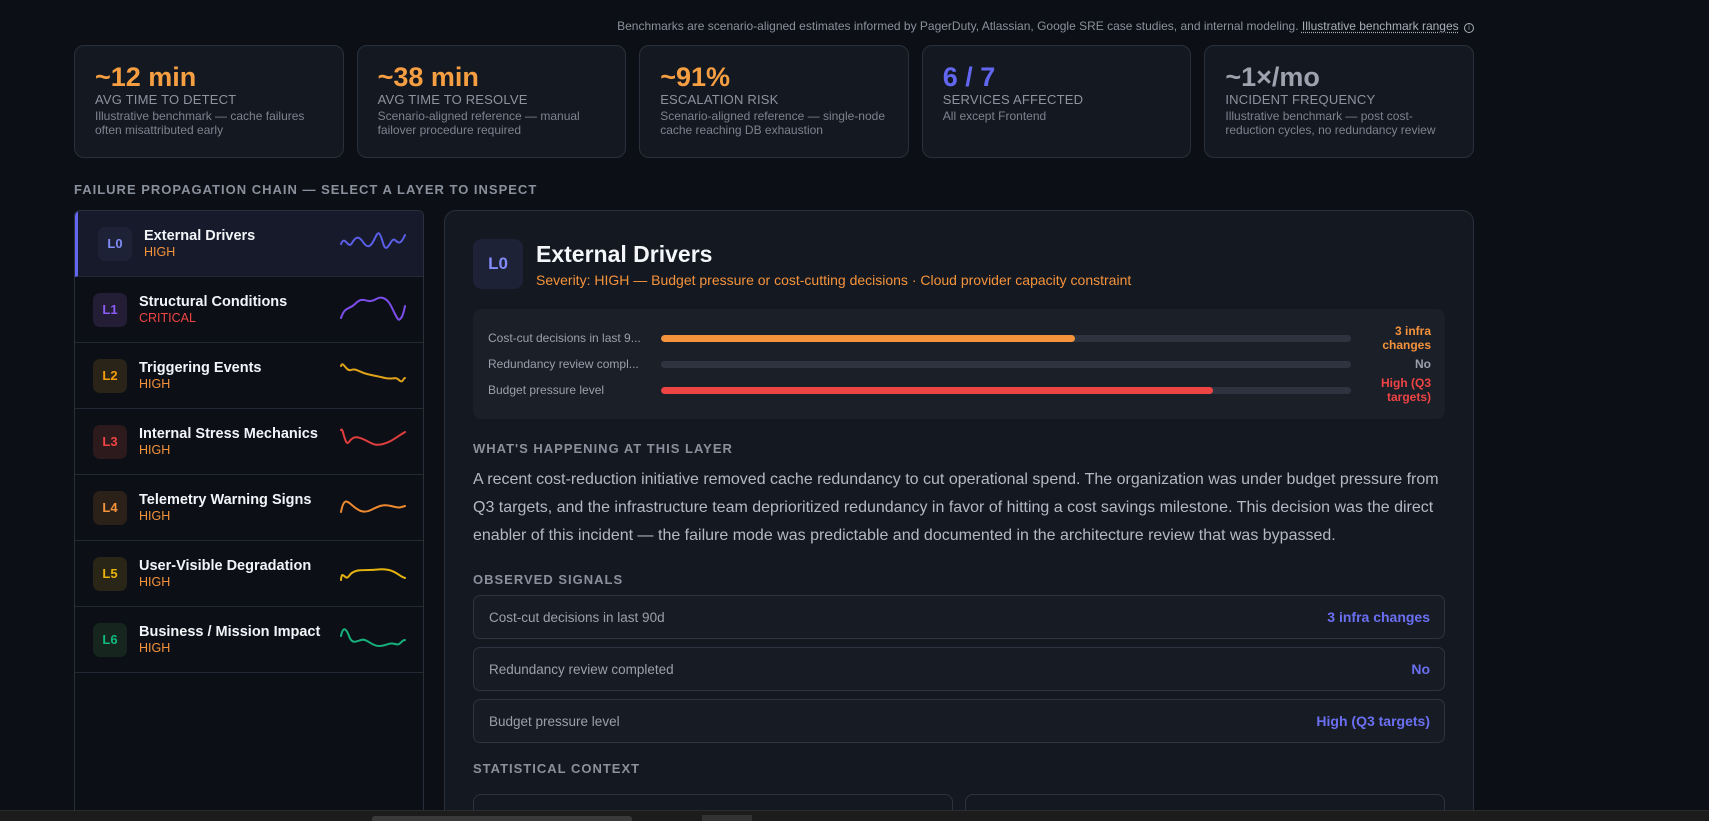 This screenshot has width=1709, height=821. I want to click on signal-row: Redundancy review completed No, so click(959, 669).